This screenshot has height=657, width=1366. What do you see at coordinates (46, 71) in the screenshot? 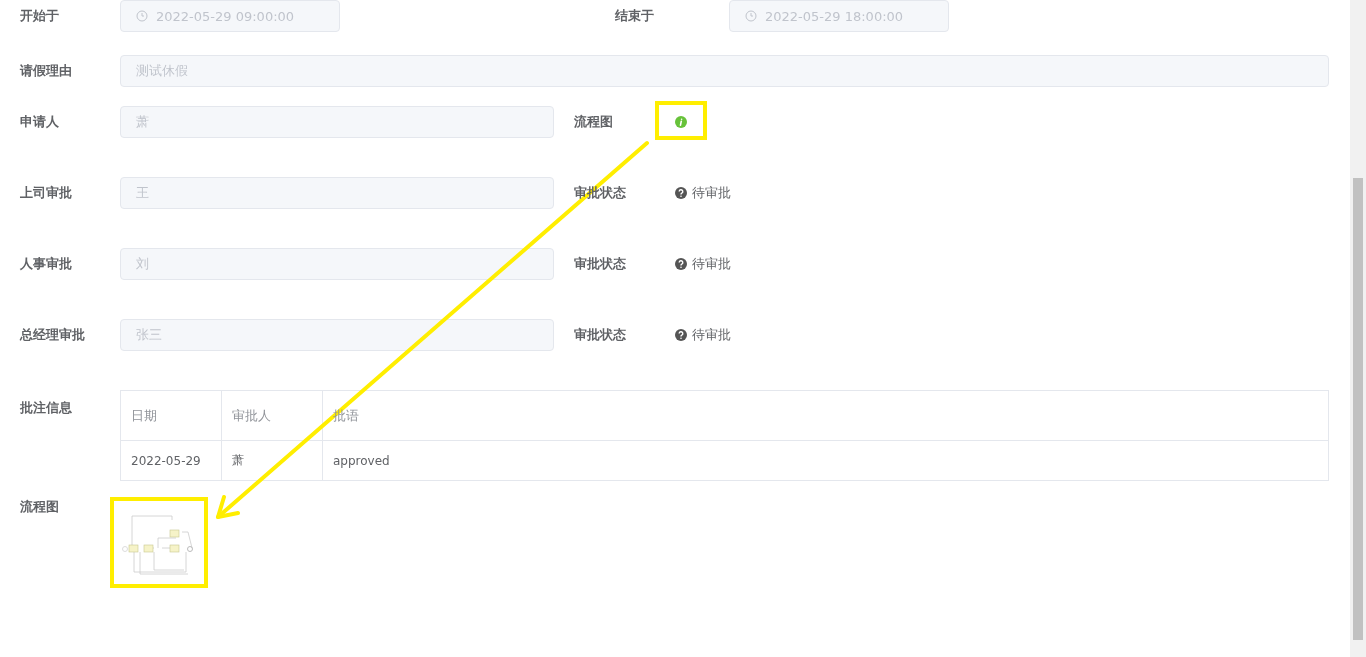
I see `field-label: 请假理由` at bounding box center [46, 71].